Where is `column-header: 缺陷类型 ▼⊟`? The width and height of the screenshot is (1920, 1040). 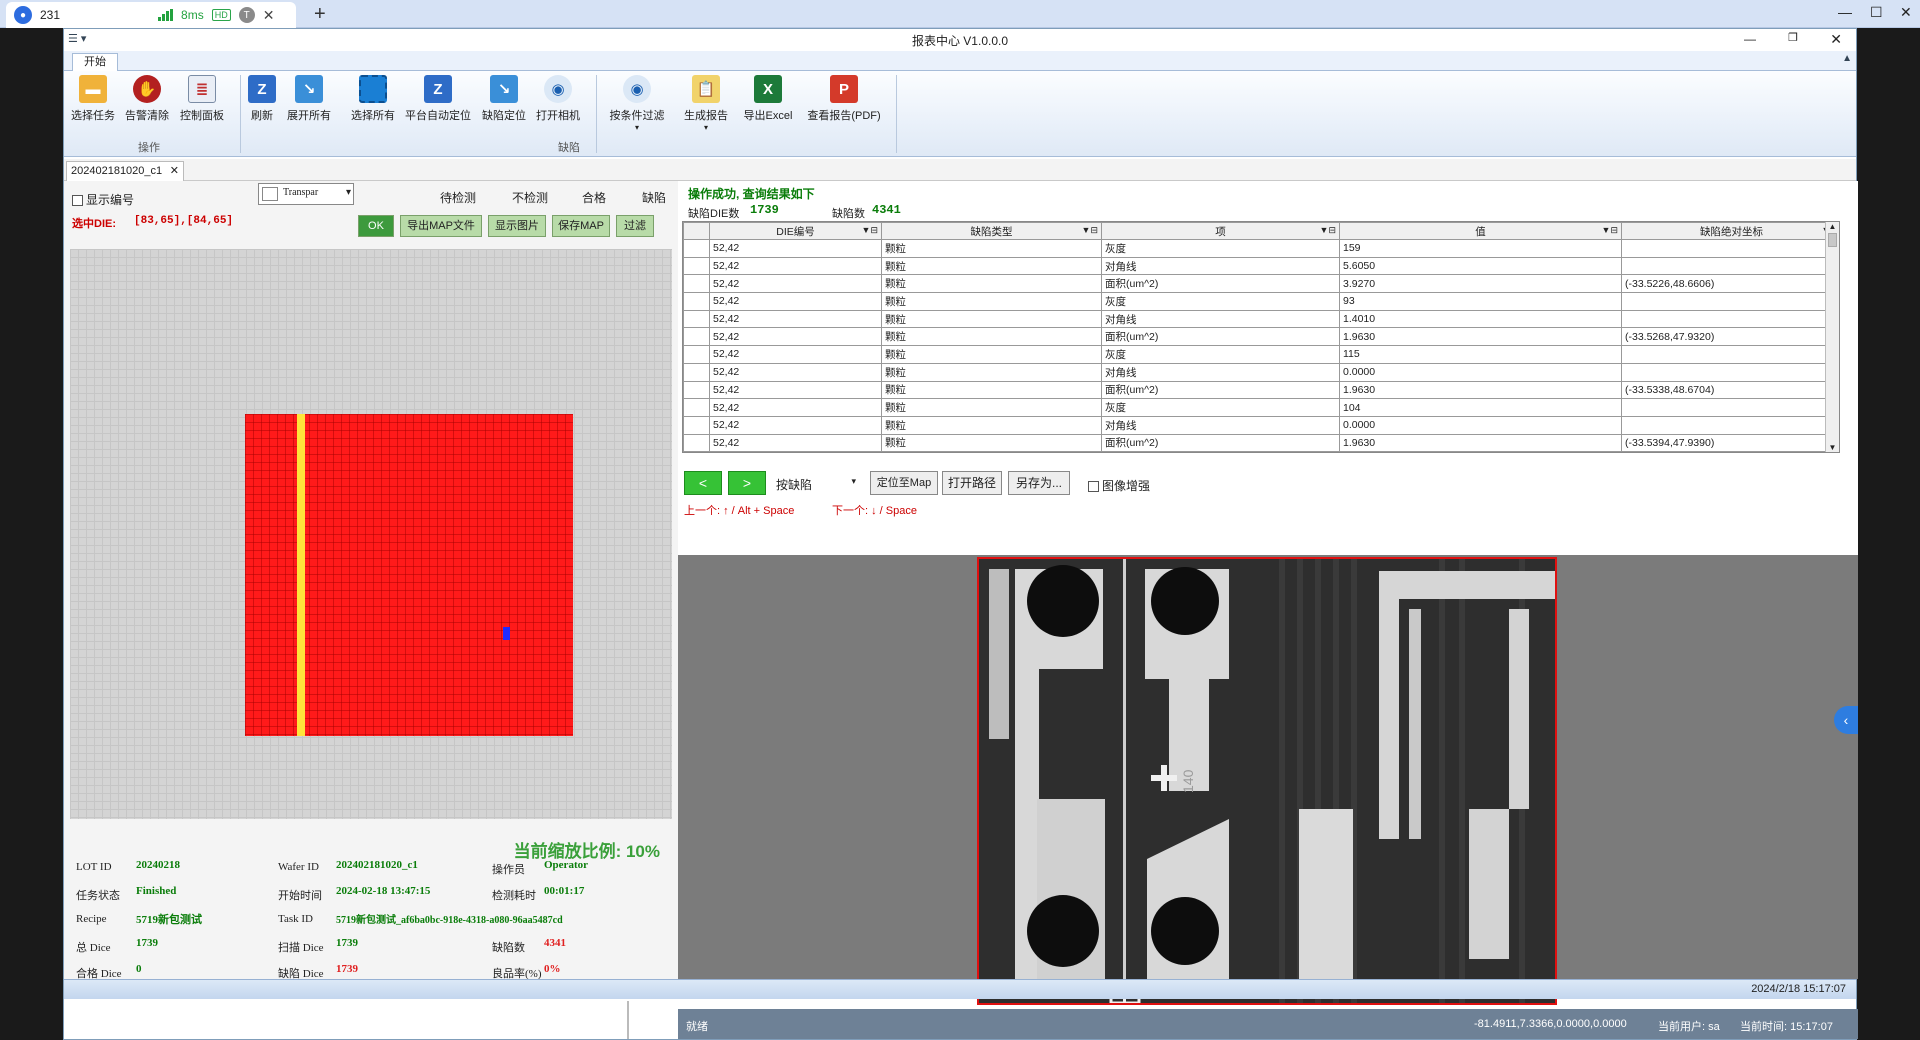
column-header: 缺陷类型 ▼⊟ is located at coordinates (991, 231).